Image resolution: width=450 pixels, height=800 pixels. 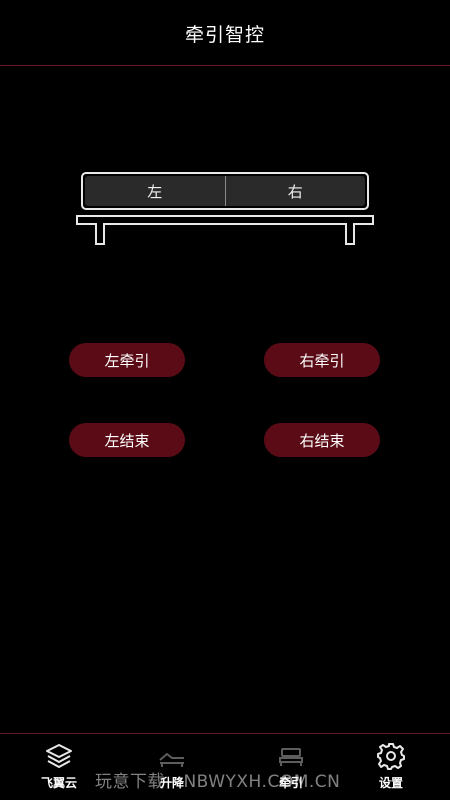 I want to click on bed-leg-left, so click(x=100, y=234).